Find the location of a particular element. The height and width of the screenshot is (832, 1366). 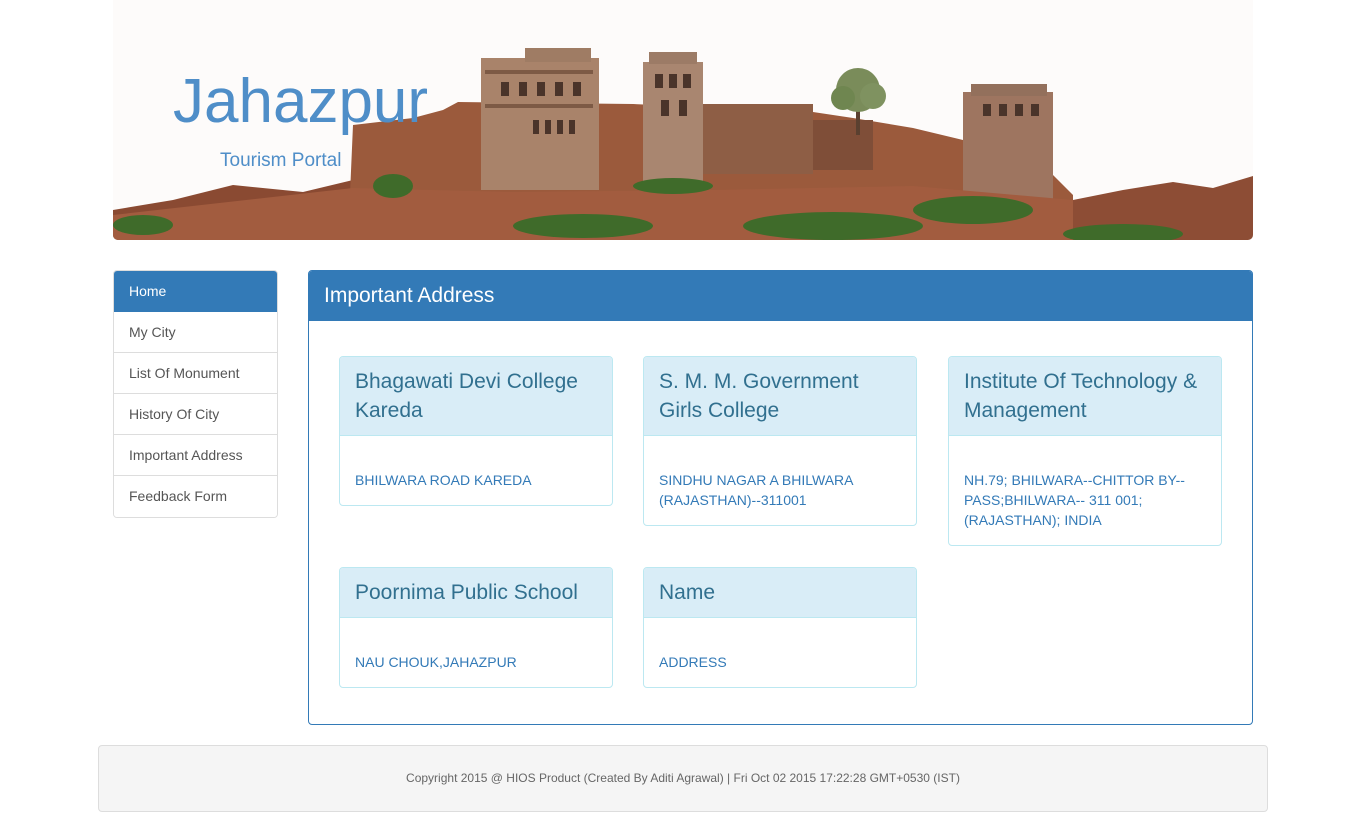

address-card-name: Institute Of Technology & Management is located at coordinates (1085, 396).